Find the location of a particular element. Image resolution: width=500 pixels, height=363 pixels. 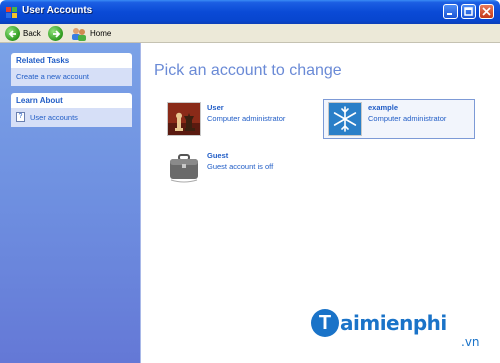

maximize-button is located at coordinates (468, 11).